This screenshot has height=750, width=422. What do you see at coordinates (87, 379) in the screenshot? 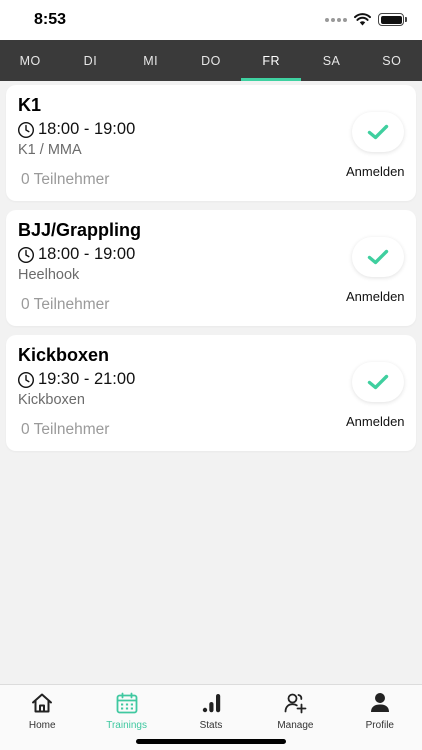
I see `training-time-text: 19:30 - 21:00` at bounding box center [87, 379].